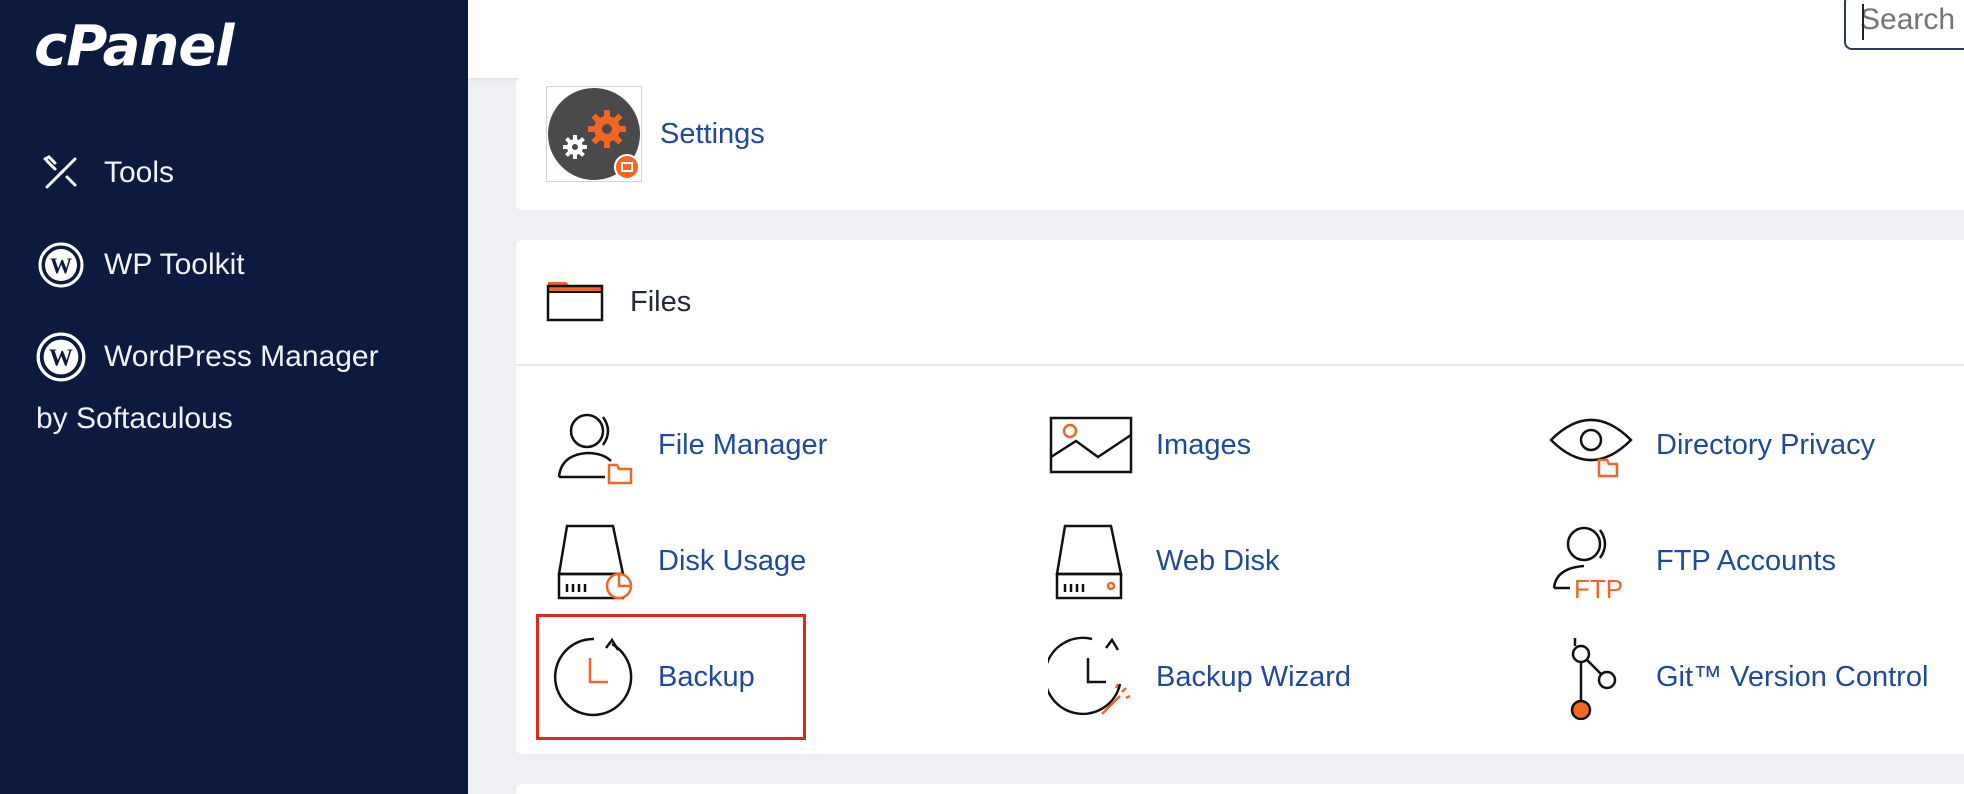 The image size is (1964, 794). I want to click on sidebar-item-tools: Tools, so click(105, 173).